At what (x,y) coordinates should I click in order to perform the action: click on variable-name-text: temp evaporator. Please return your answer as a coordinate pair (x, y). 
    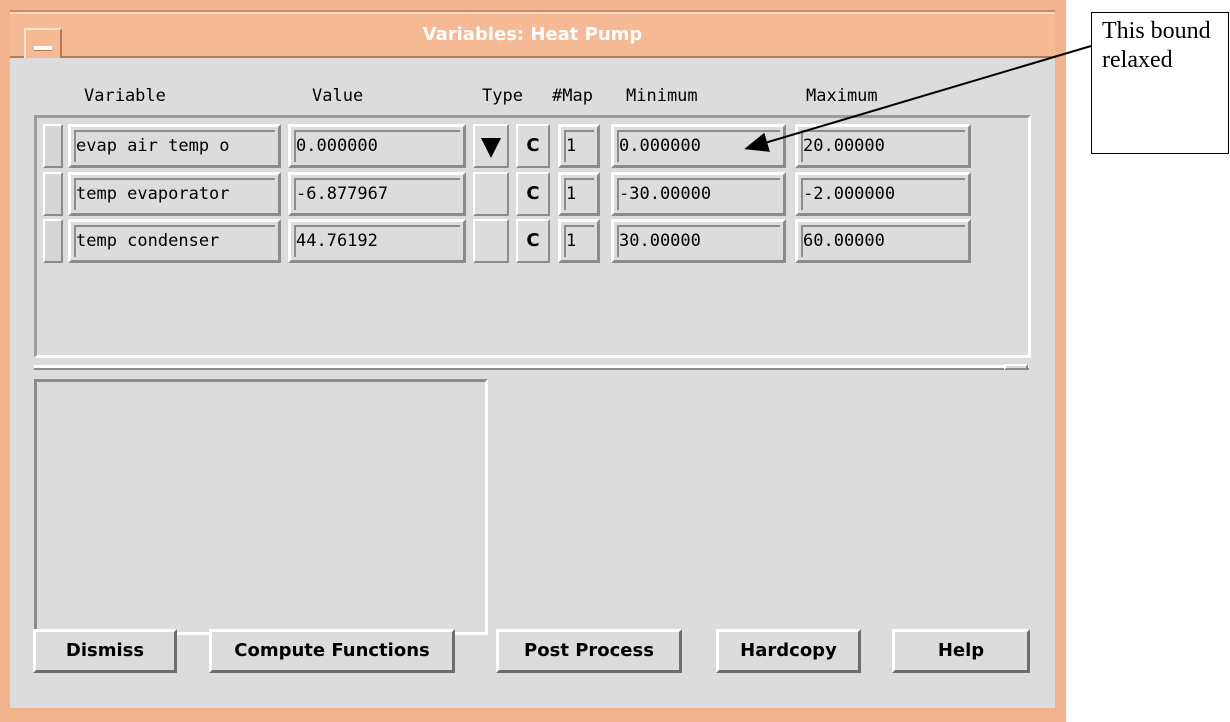
    Looking at the image, I should click on (153, 194).